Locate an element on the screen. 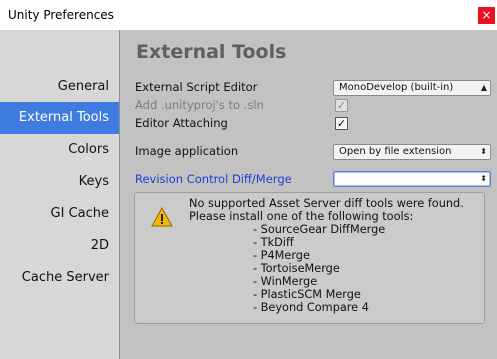 The height and width of the screenshot is (359, 497). editor-attaching-checkbox: ✓ is located at coordinates (341, 123).